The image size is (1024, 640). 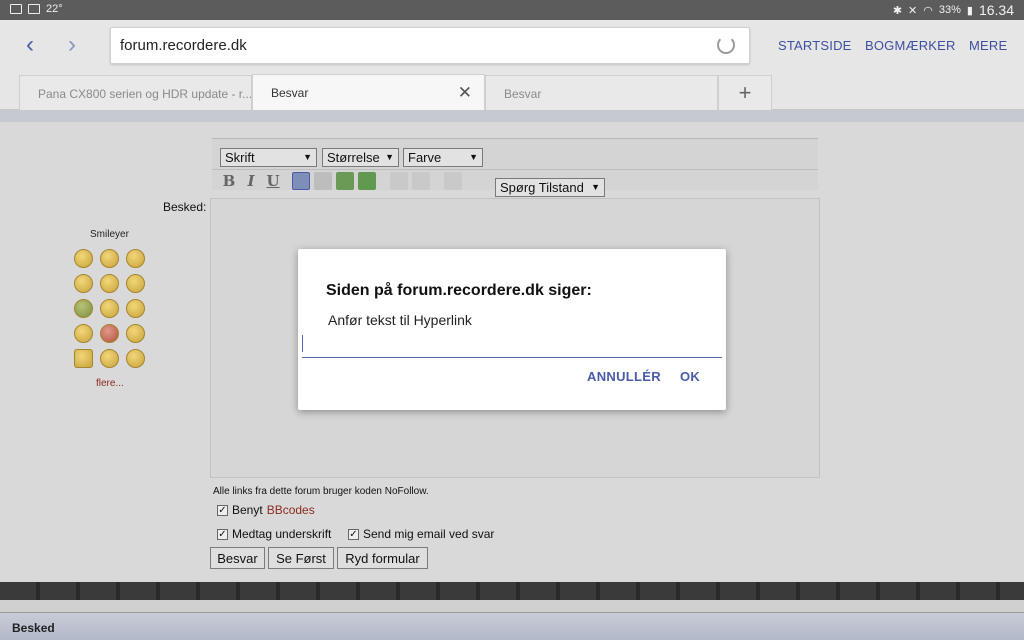 What do you see at coordinates (459, 290) in the screenshot?
I see `dialog-title: Siden på forum.recordere.dk siger:` at bounding box center [459, 290].